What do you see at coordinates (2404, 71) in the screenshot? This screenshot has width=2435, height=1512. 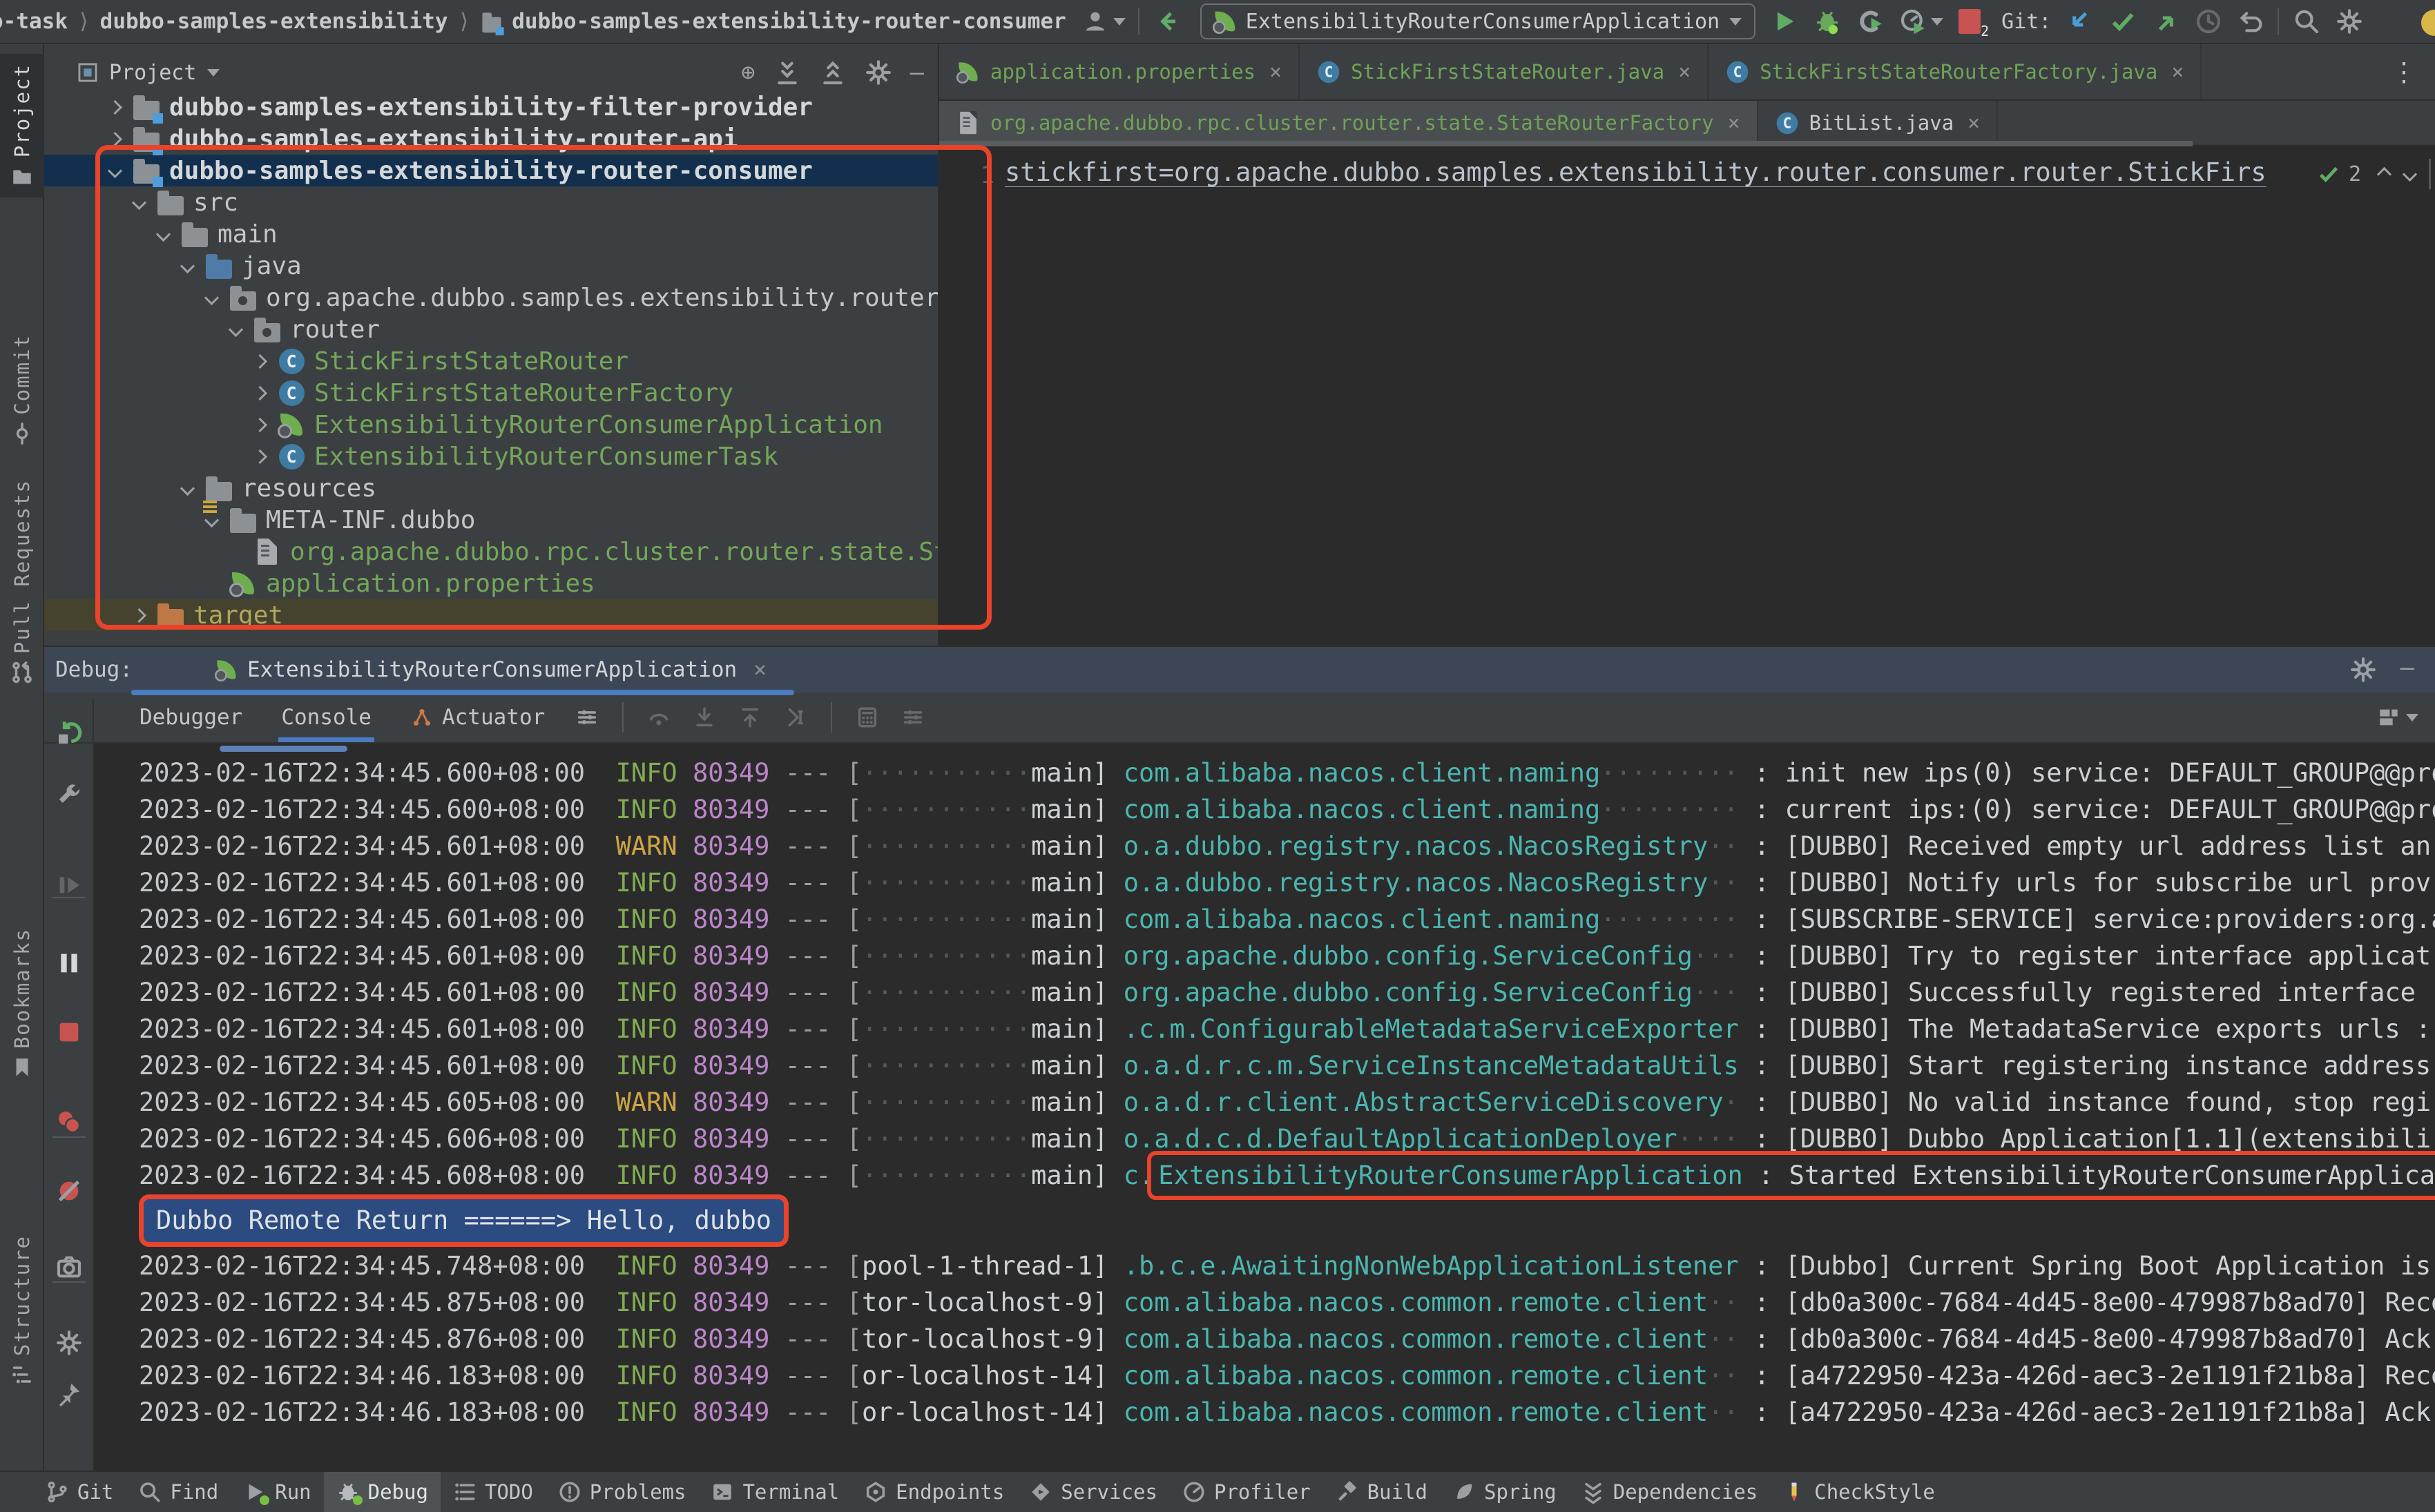 I see `tab-options-icon: ⋮` at bounding box center [2404, 71].